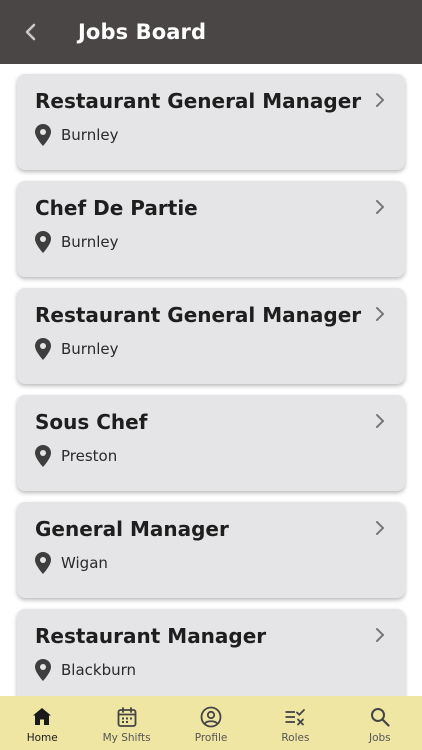 This screenshot has width=422, height=750. I want to click on tab-home: Home, so click(42, 723).